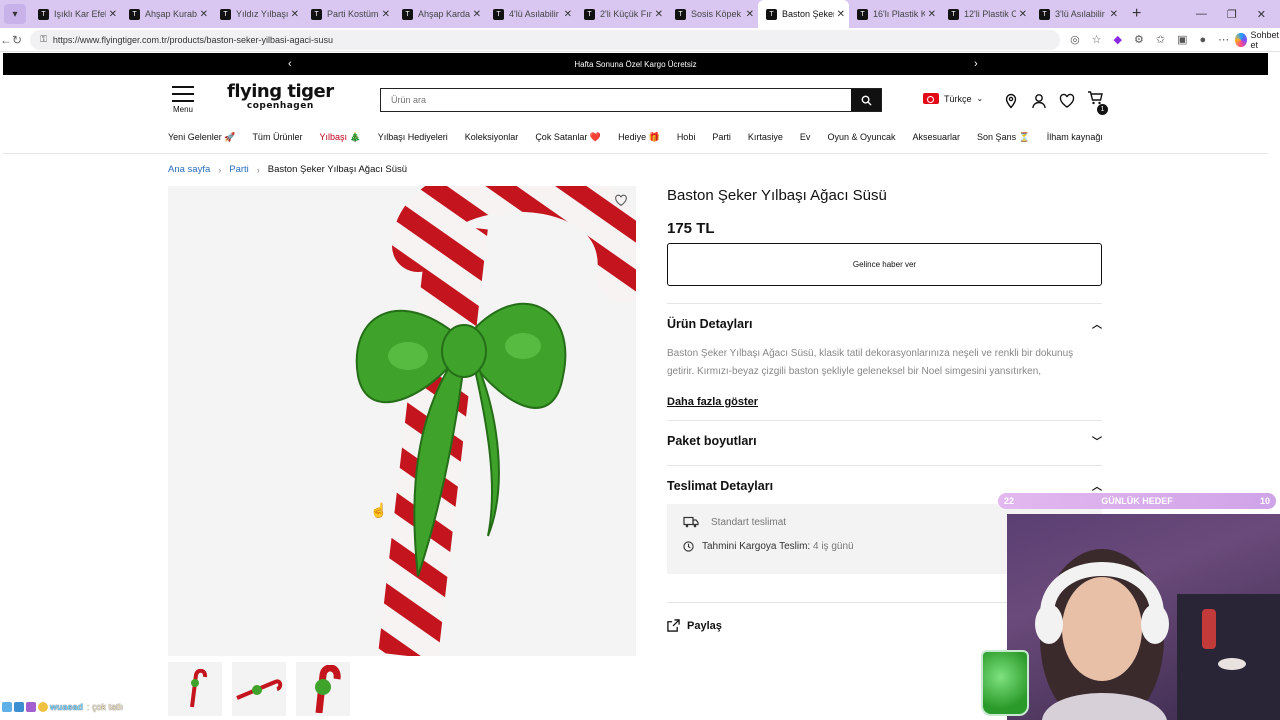 The image size is (1280, 720). What do you see at coordinates (976, 64) in the screenshot?
I see `promo-next-icon: ›` at bounding box center [976, 64].